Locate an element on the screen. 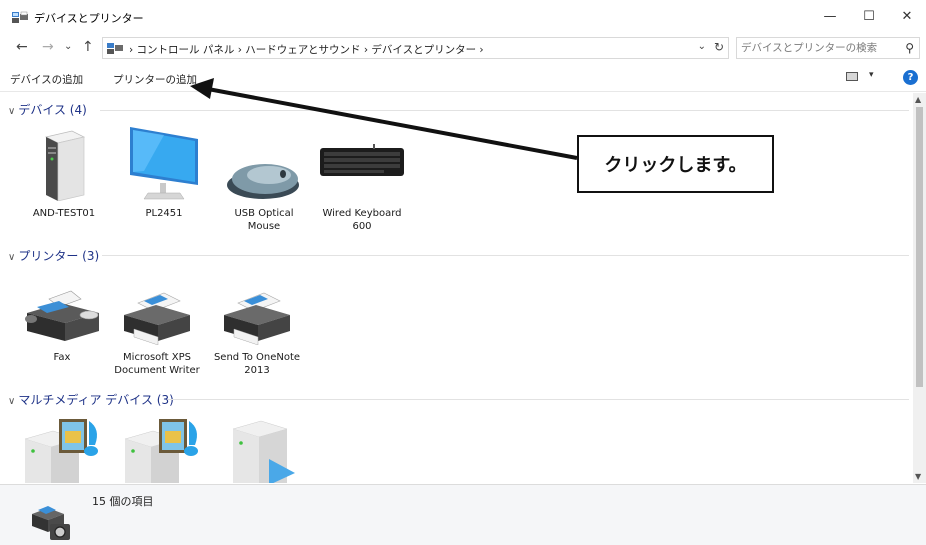 Image resolution: width=926 pixels, height=545 pixels. group-title: マルチメディア デバイス (3) is located at coordinates (96, 400).